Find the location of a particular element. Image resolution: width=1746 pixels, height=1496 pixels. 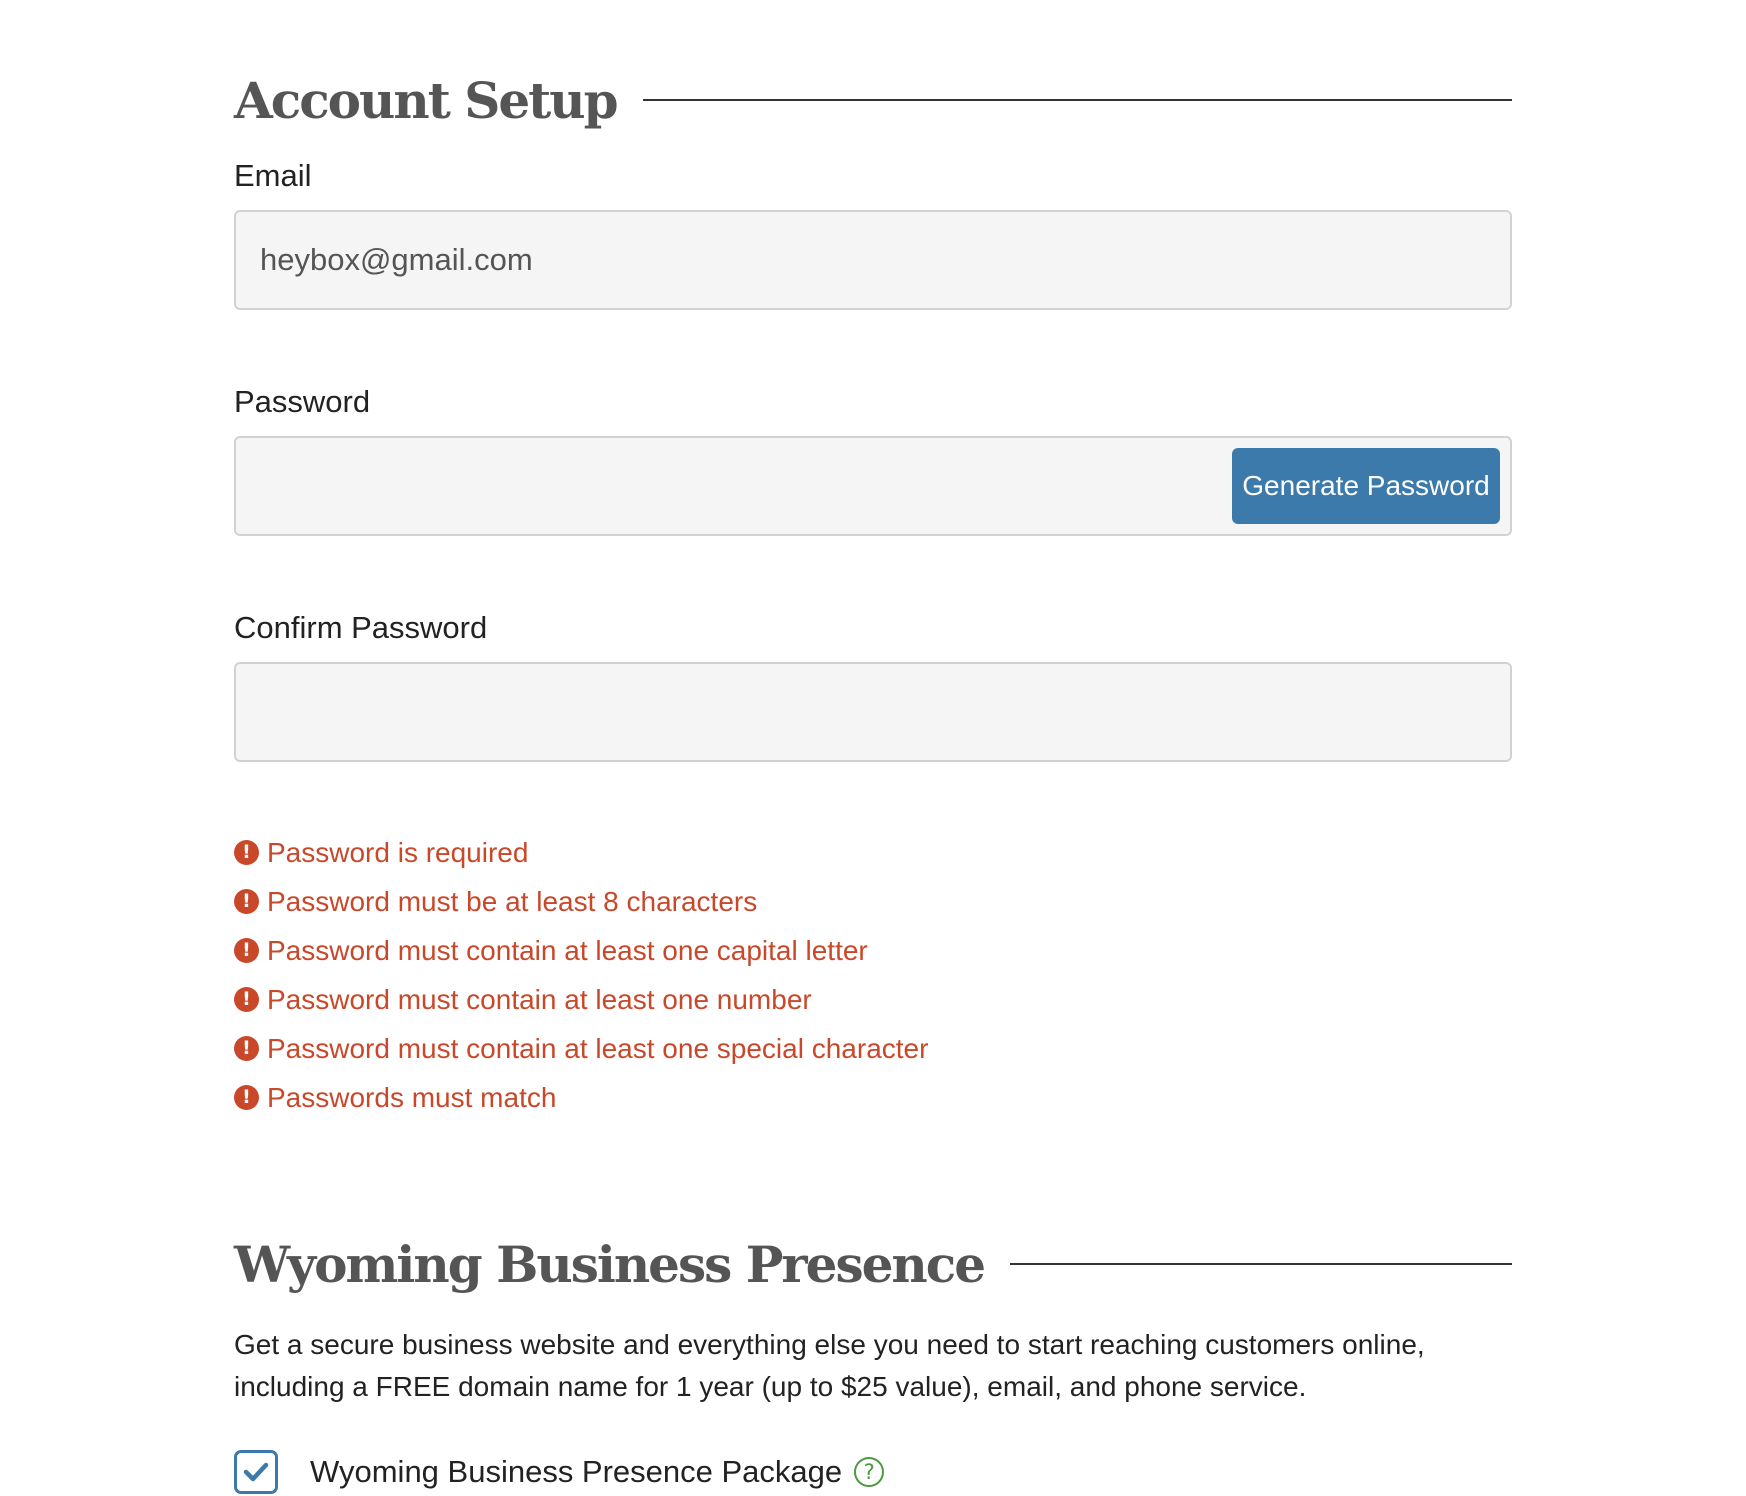

password-label: Password is located at coordinates (302, 401).